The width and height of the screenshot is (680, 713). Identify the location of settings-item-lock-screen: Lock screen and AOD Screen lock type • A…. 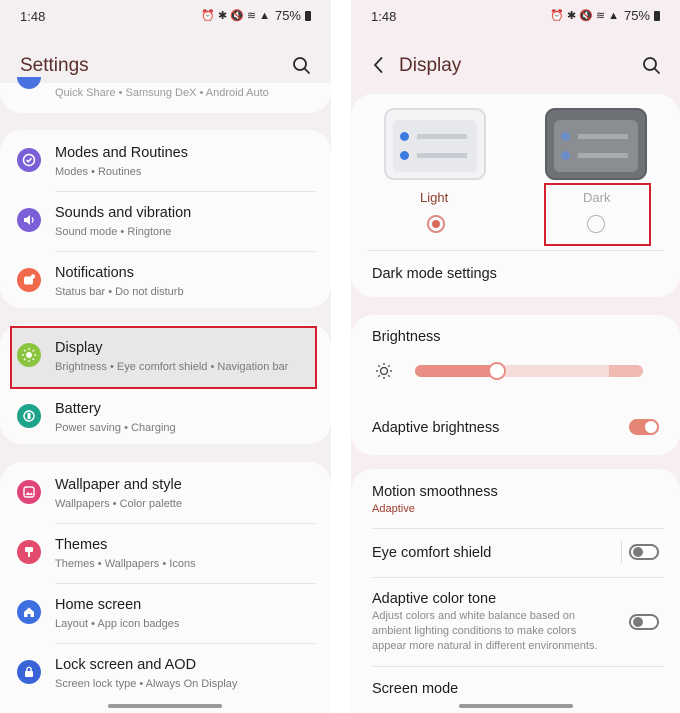
(165, 674).